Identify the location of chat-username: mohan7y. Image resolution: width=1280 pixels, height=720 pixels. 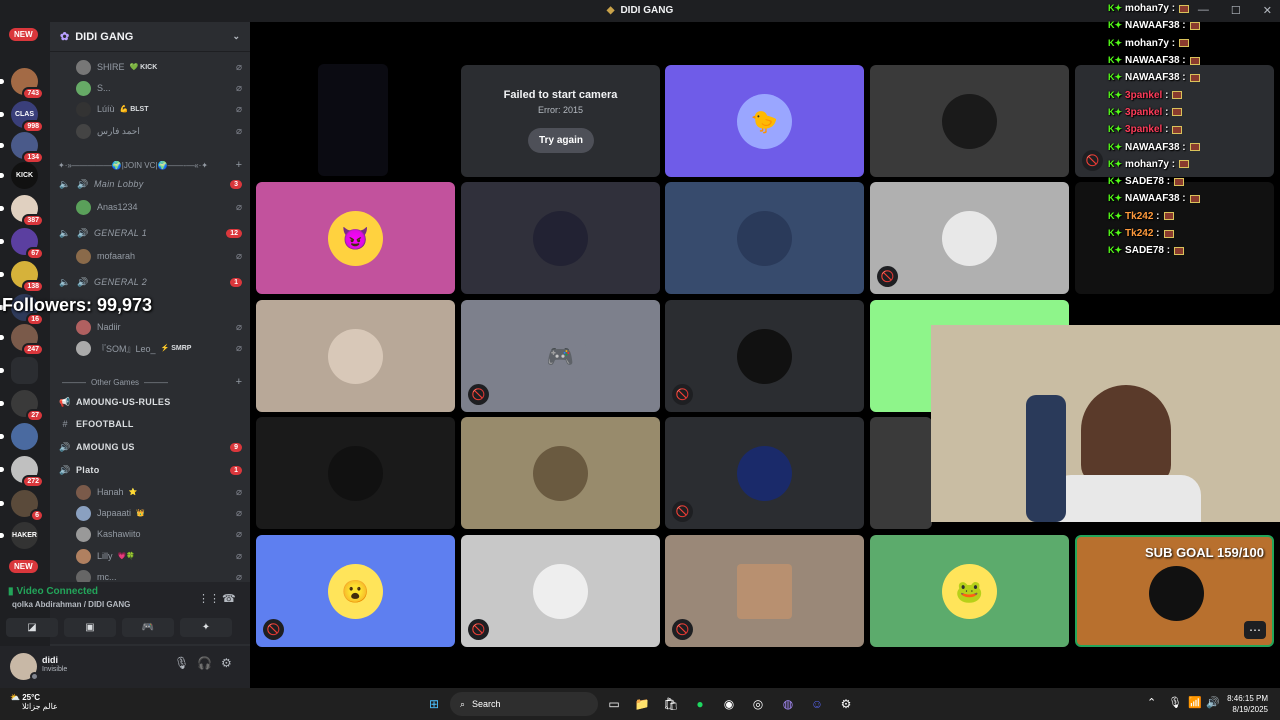
(1147, 164).